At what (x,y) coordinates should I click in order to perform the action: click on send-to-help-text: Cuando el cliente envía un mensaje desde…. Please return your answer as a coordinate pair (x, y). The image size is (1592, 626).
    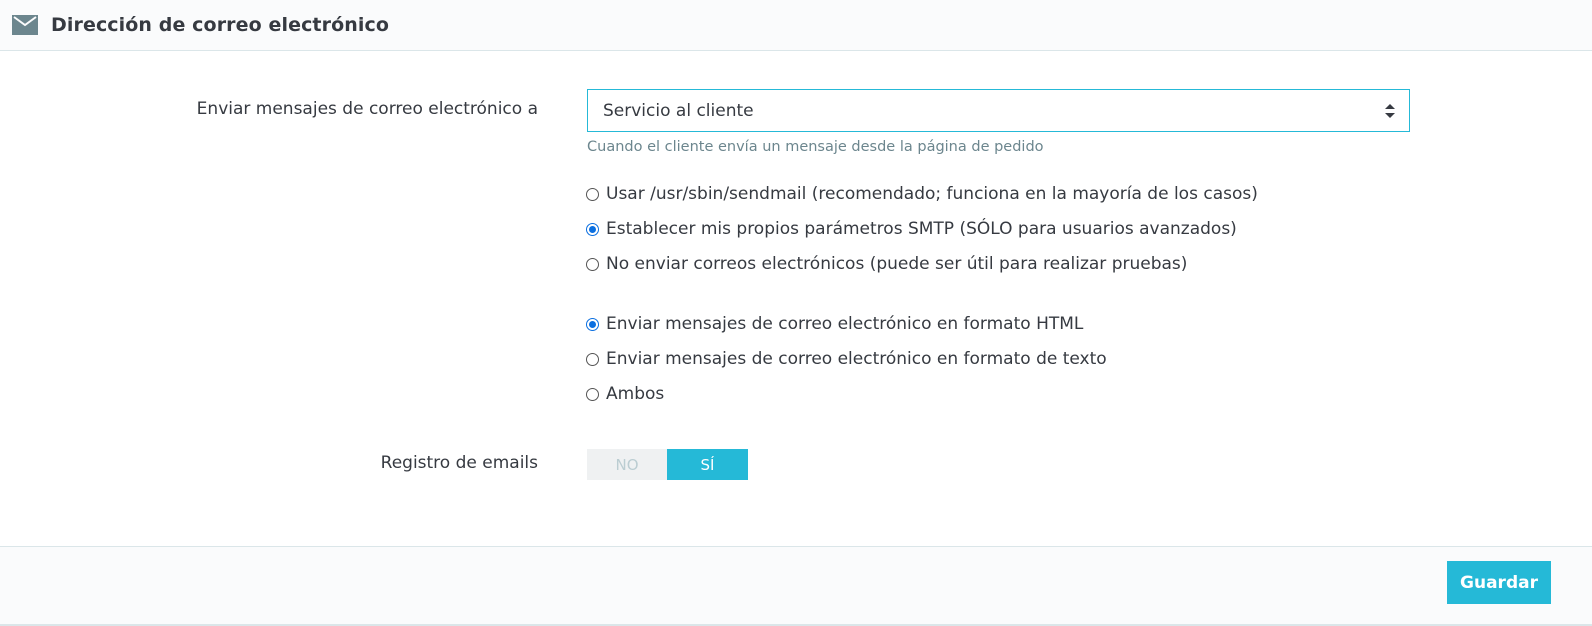
    Looking at the image, I should click on (815, 147).